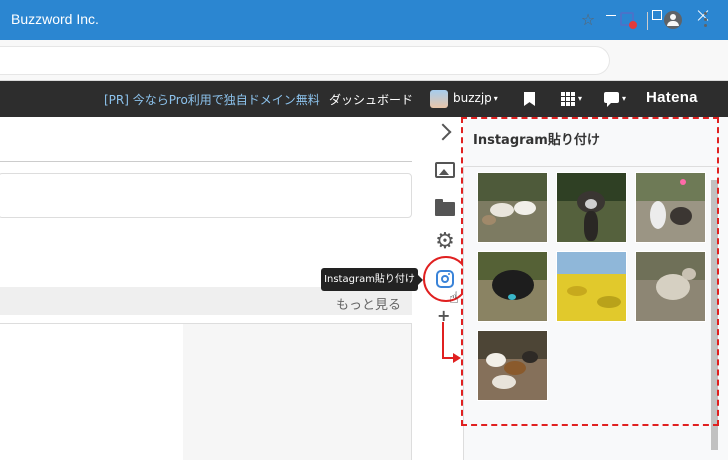 Image resolution: width=728 pixels, height=460 pixels. What do you see at coordinates (657, 15) in the screenshot?
I see `maximize-icon` at bounding box center [657, 15].